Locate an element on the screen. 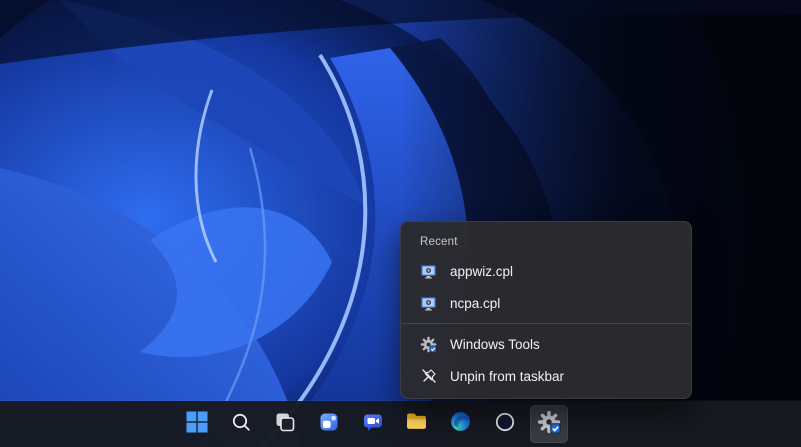  file-explorer-button is located at coordinates (417, 424).